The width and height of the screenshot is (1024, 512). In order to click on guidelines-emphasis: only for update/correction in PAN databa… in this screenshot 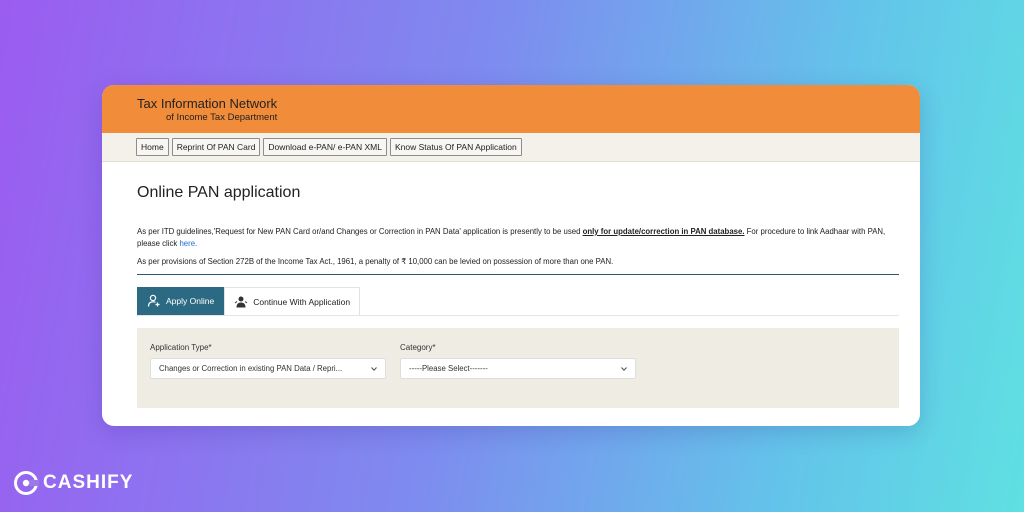, I will do `click(663, 231)`.